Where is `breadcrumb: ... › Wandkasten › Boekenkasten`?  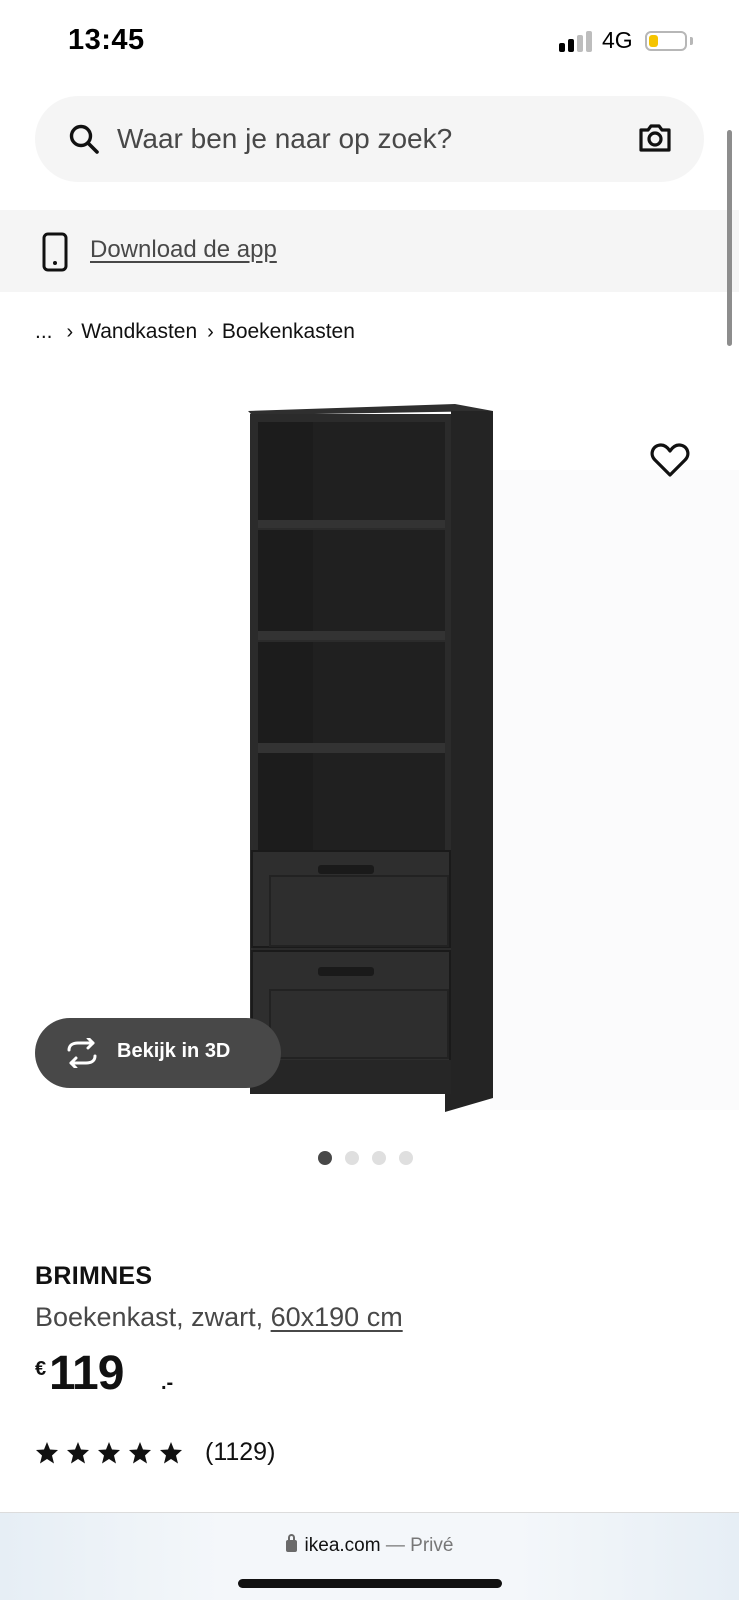 breadcrumb: ... › Wandkasten › Boekenkasten is located at coordinates (200, 332).